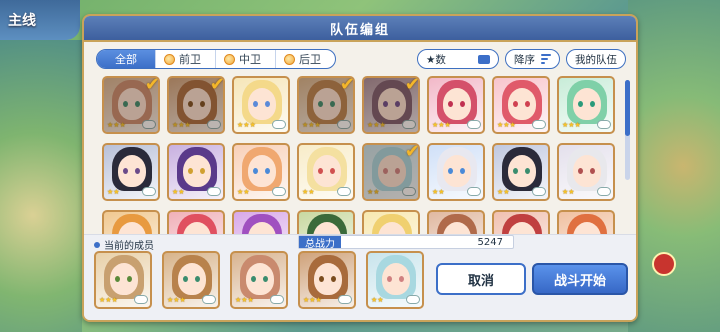 This screenshot has height=332, width=720. Describe the element at coordinates (40, 20) in the screenshot. I see `back-nav: 主线` at that location.